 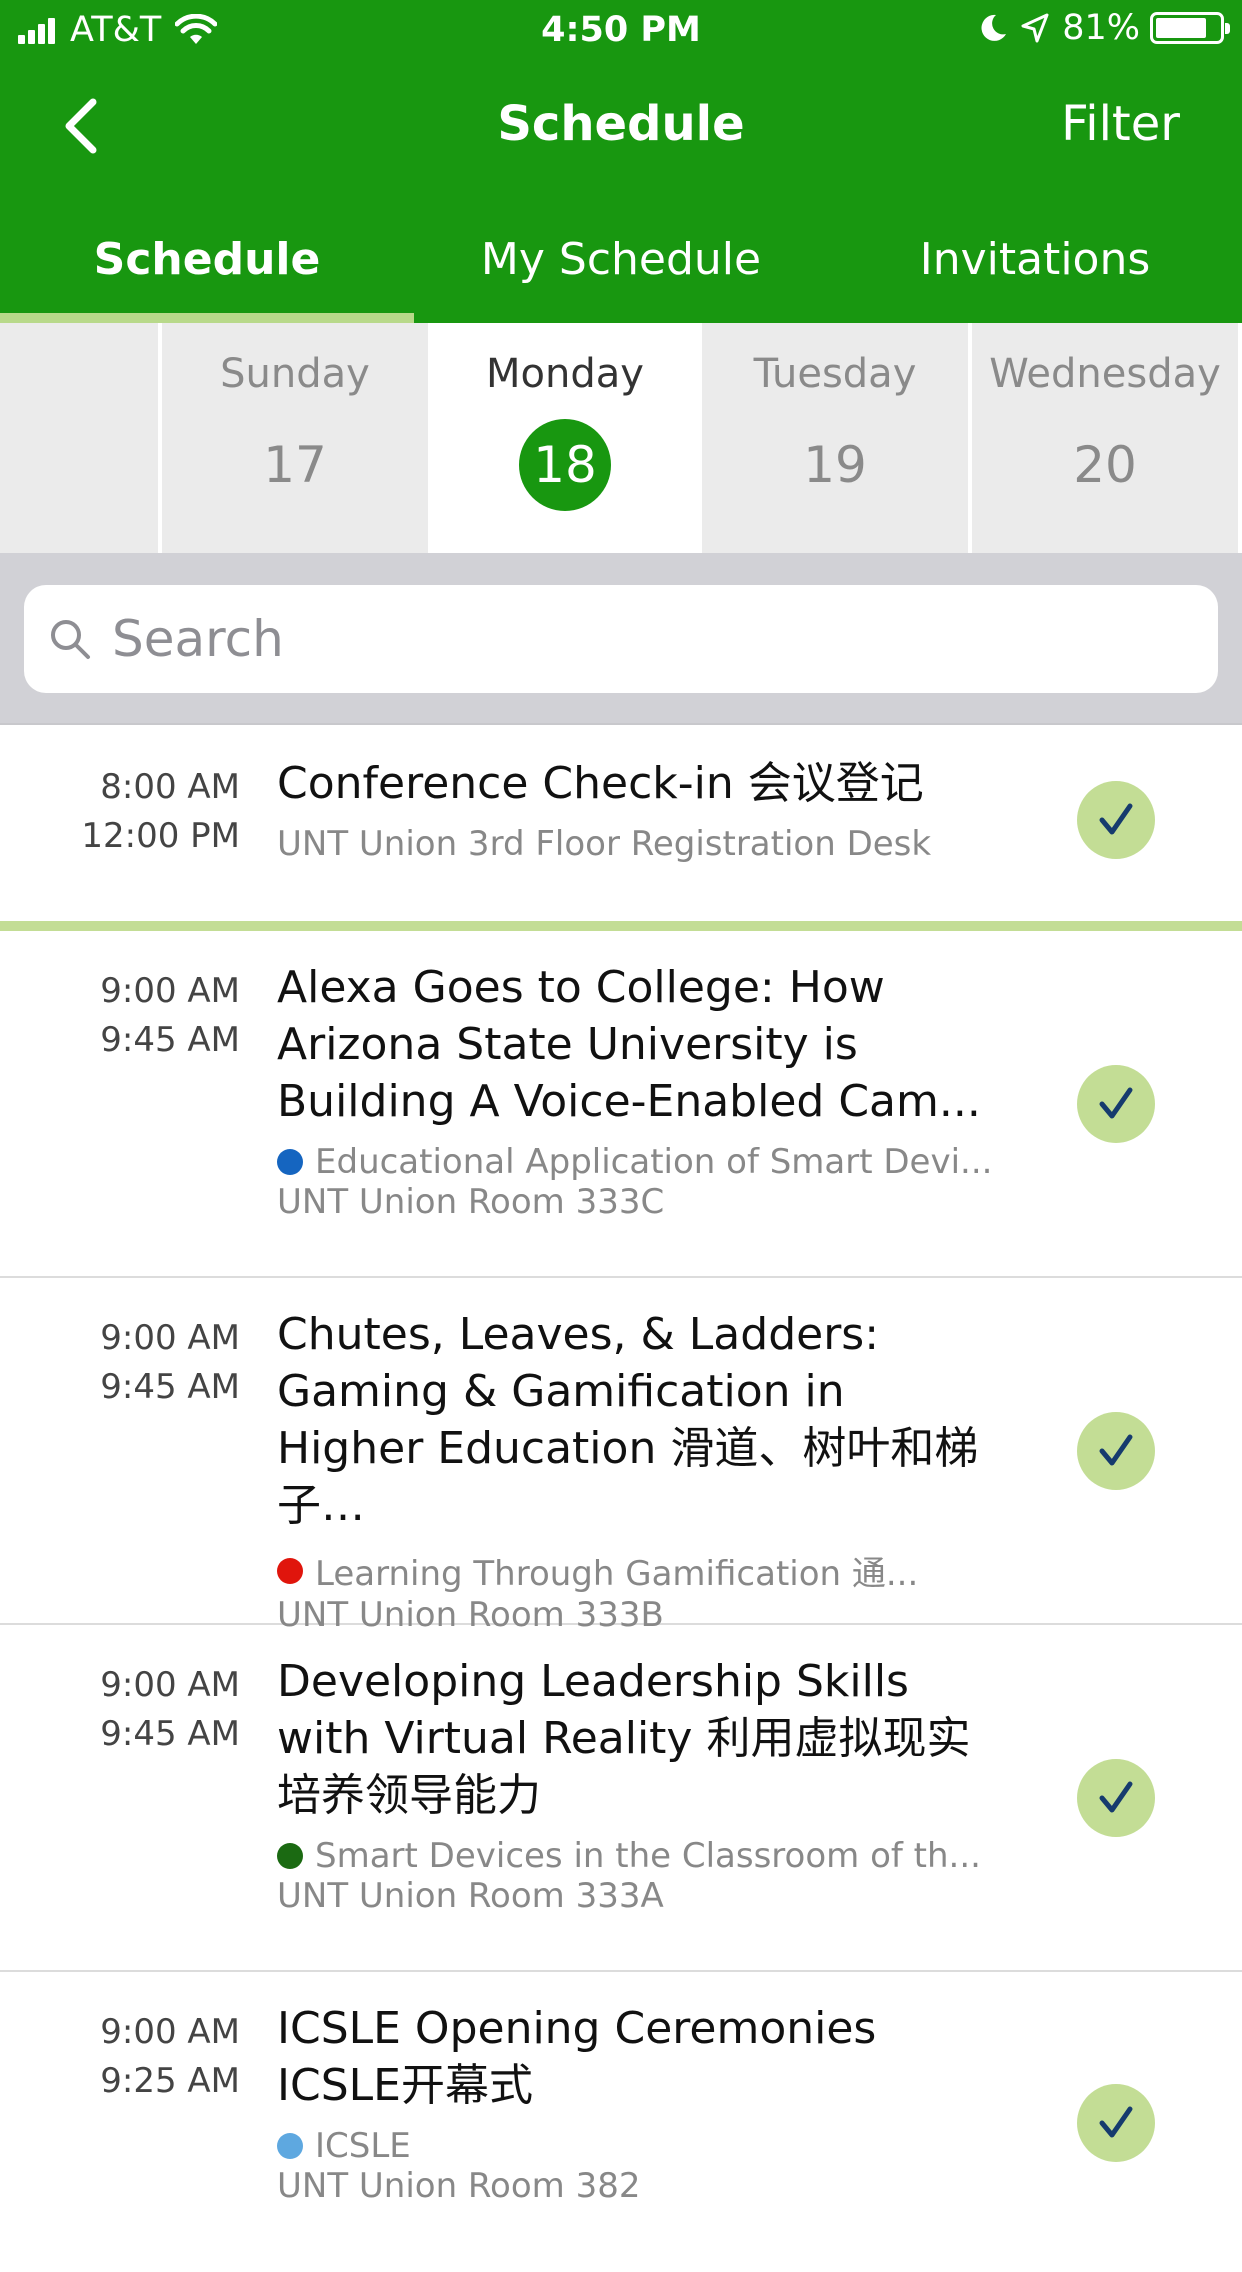 I want to click on search-box, so click(x=621, y=639).